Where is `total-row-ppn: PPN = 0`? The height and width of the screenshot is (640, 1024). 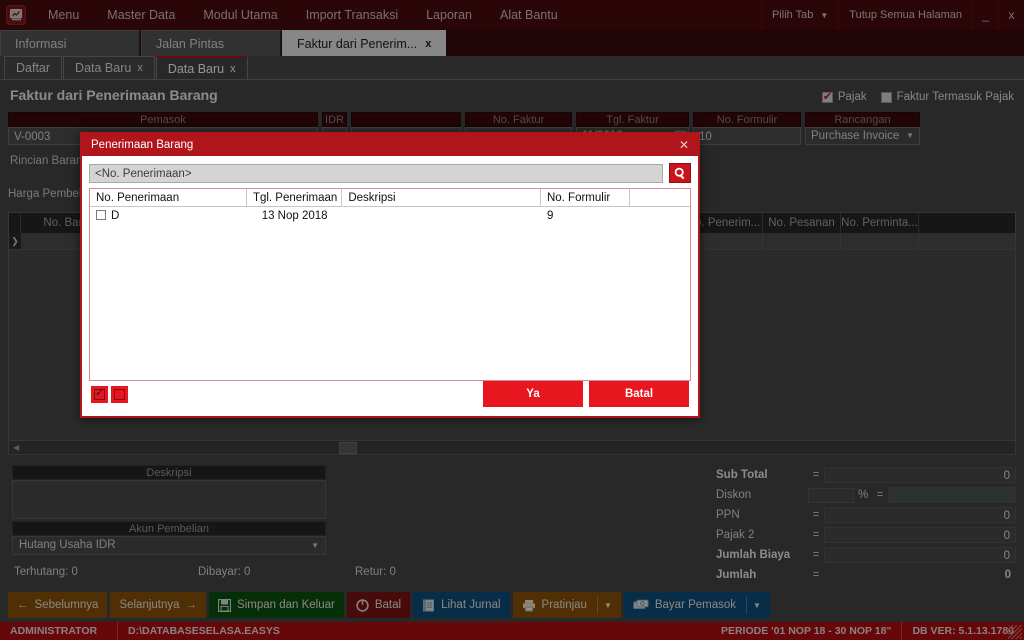 total-row-ppn: PPN = 0 is located at coordinates (866, 515).